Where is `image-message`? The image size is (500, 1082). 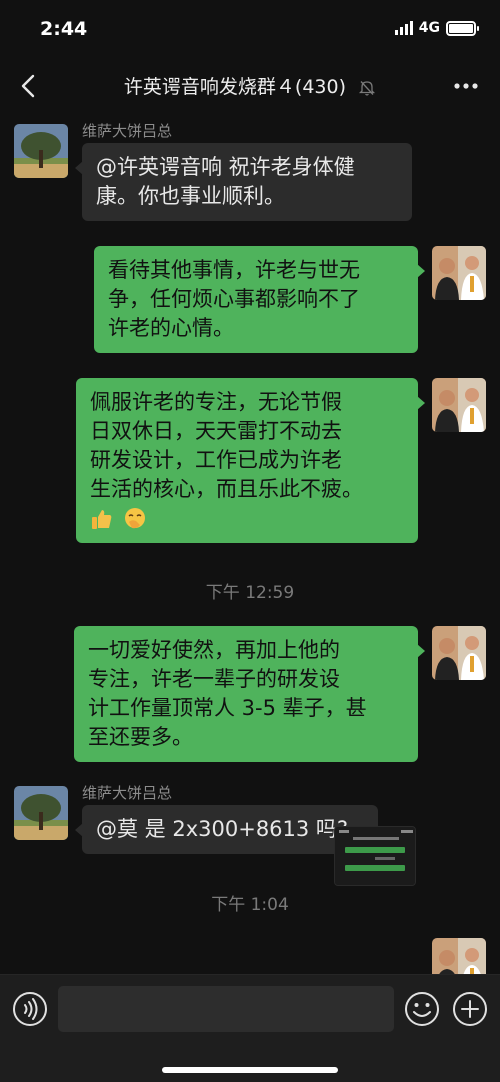 image-message is located at coordinates (375, 856).